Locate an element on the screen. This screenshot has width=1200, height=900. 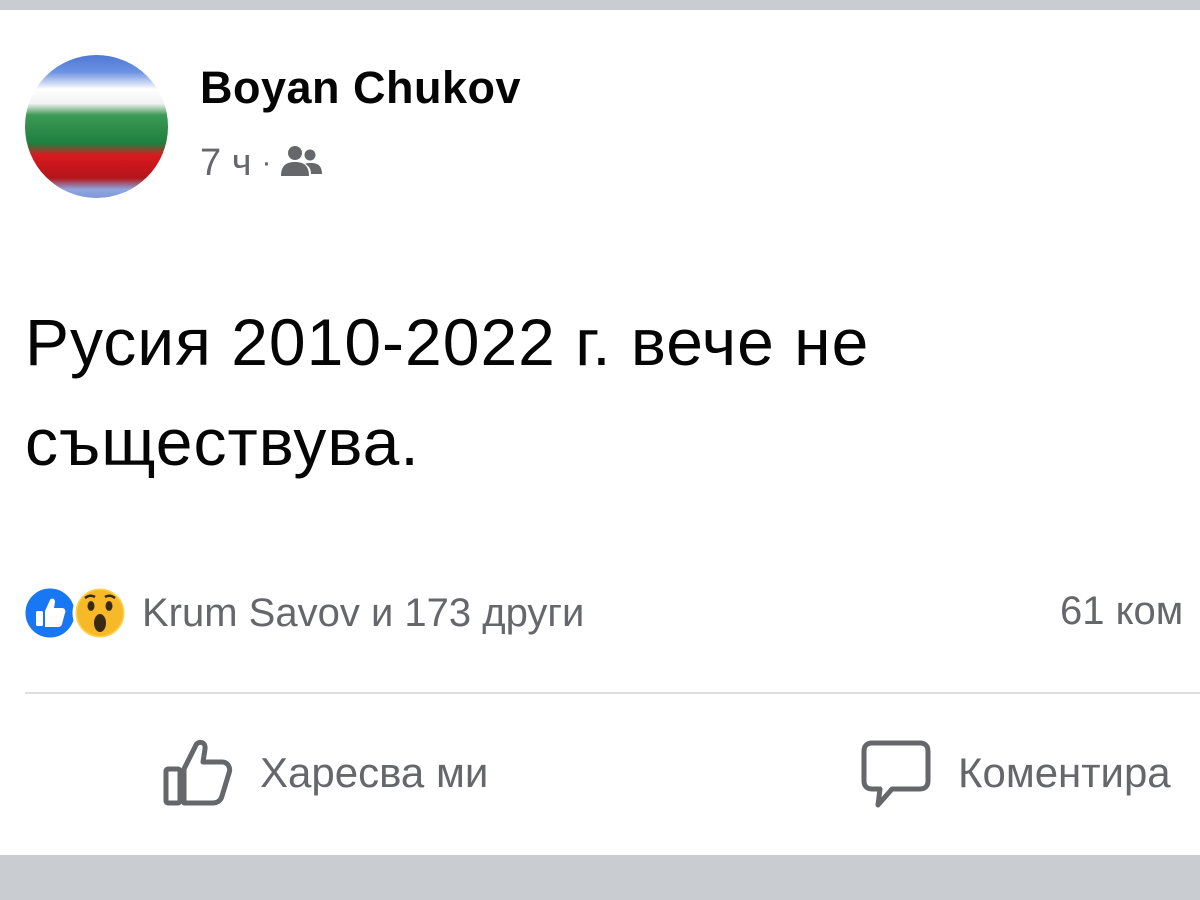
comment-button: Коментира is located at coordinates (1014, 772).